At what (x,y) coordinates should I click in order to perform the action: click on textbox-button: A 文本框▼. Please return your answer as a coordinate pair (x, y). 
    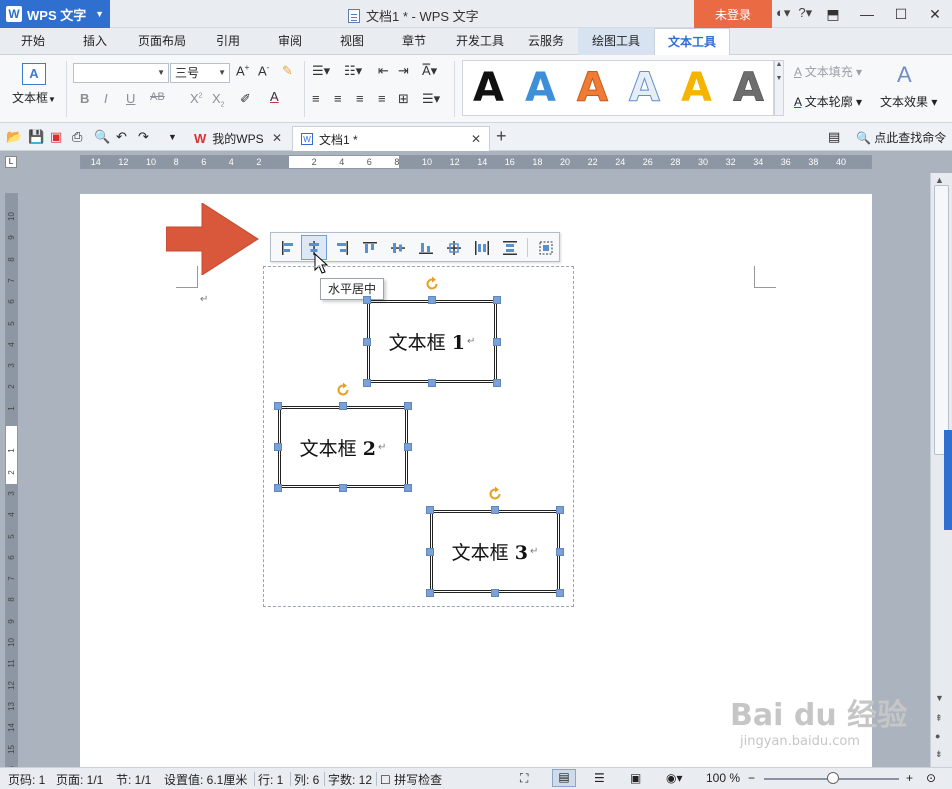
    Looking at the image, I should click on (34, 83).